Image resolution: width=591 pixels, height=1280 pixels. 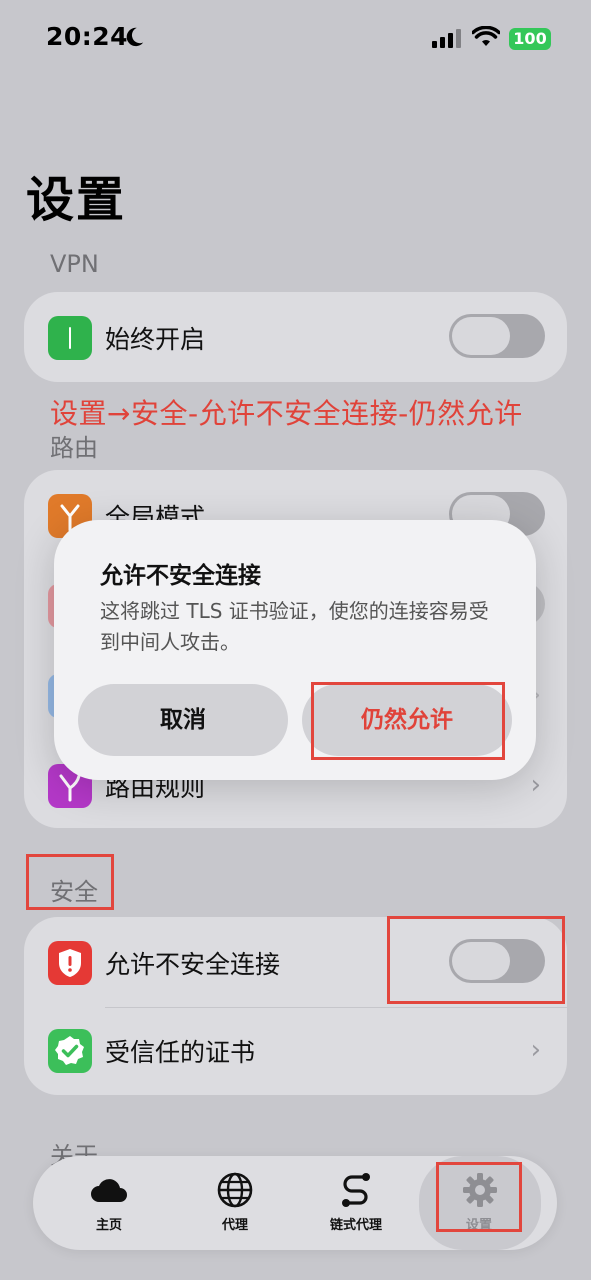 What do you see at coordinates (70, 1051) in the screenshot?
I see `certificate-check-icon` at bounding box center [70, 1051].